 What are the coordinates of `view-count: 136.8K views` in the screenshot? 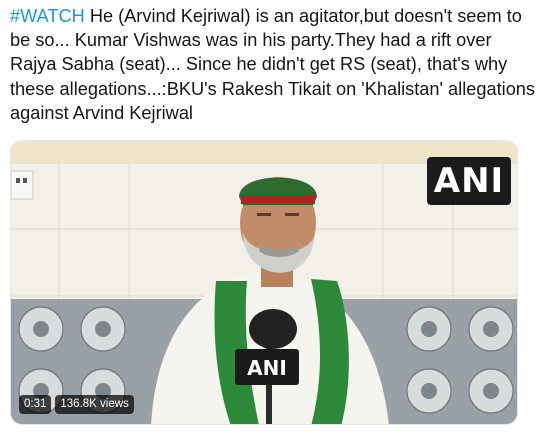 It's located at (94, 404).